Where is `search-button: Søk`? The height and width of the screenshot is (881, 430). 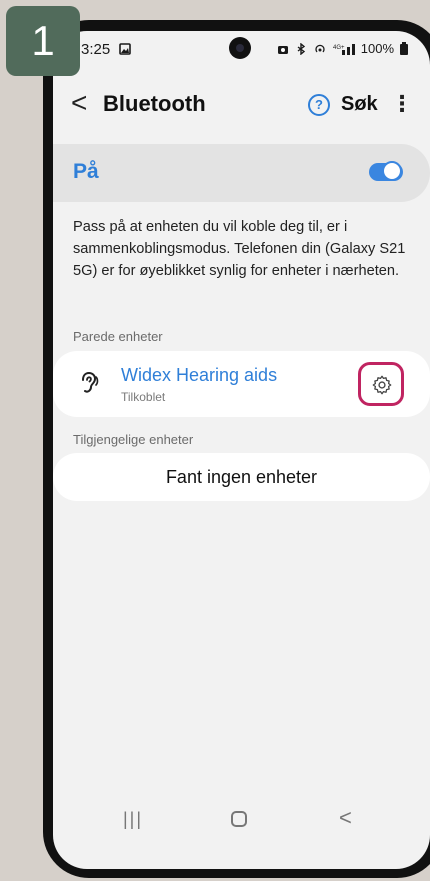
search-button: Søk is located at coordinates (359, 104).